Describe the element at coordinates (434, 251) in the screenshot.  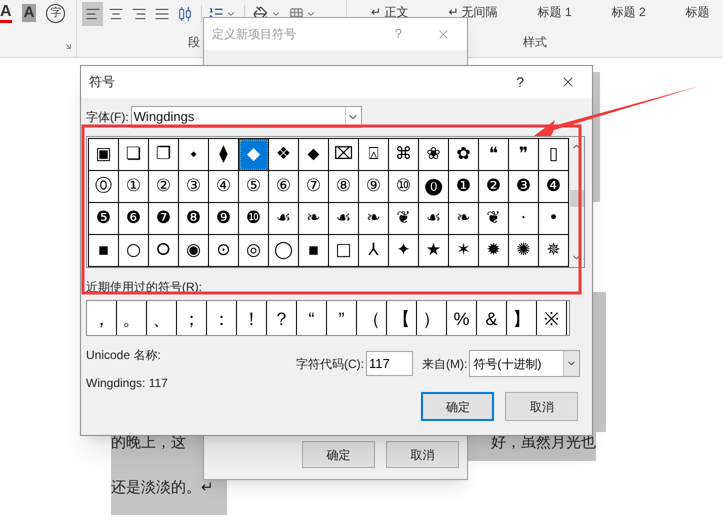
I see `symbol-cell: ★` at that location.